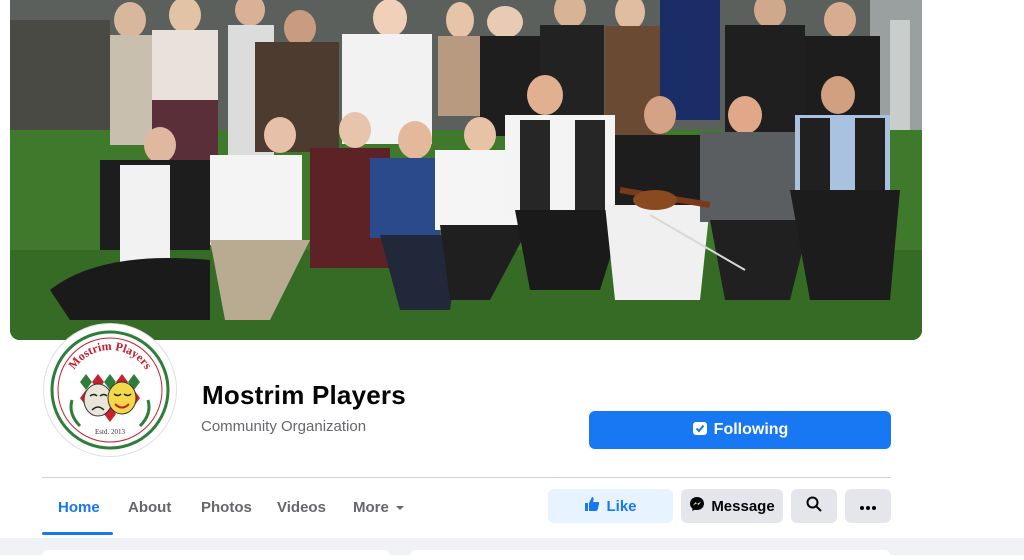 This screenshot has height=560, width=1024. I want to click on following-label: Following, so click(751, 429).